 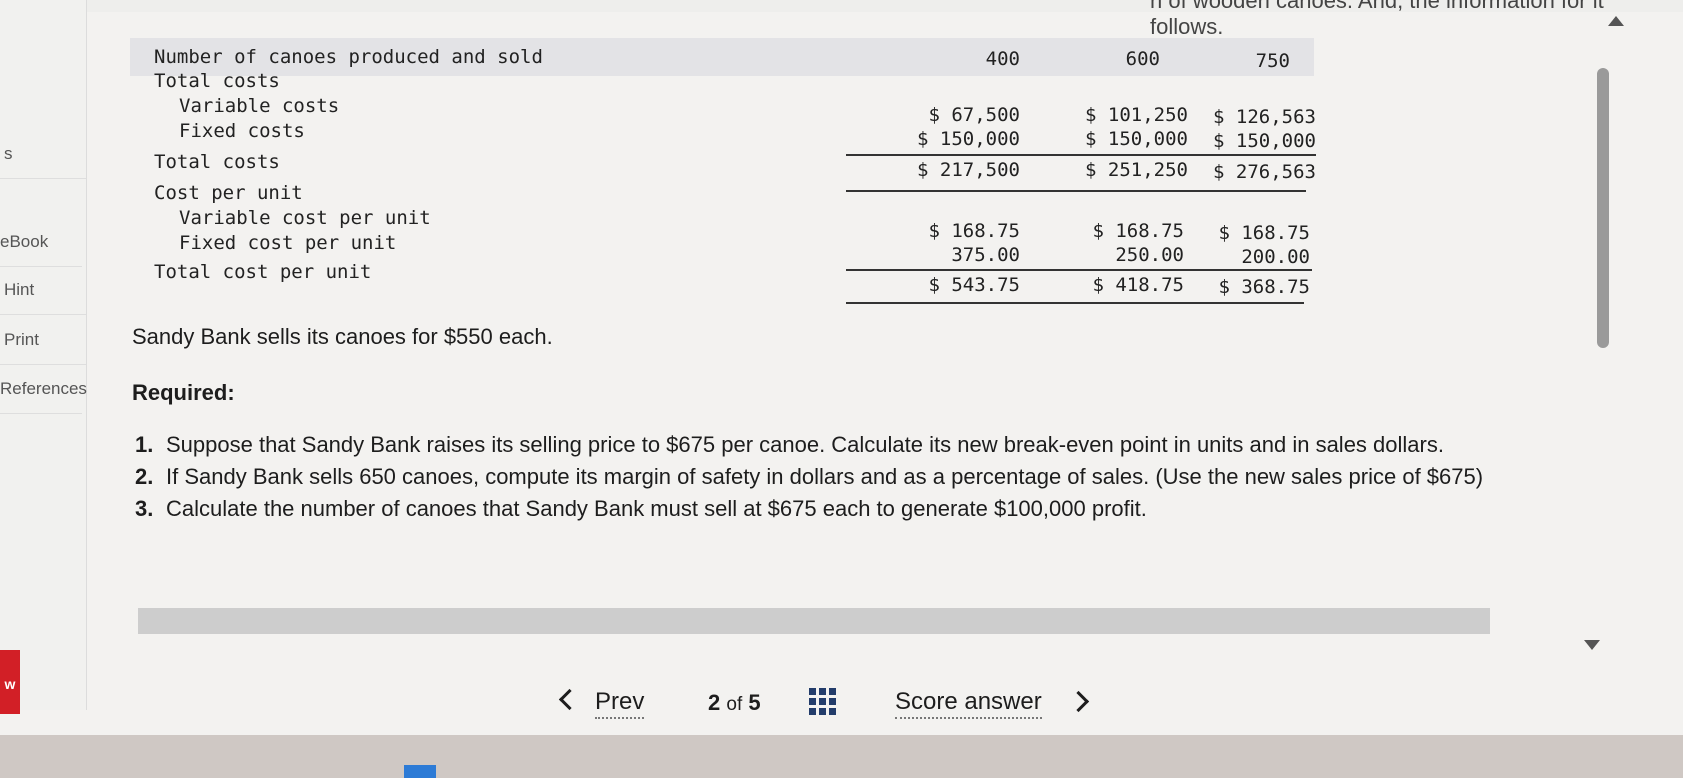 What do you see at coordinates (144, 508) in the screenshot?
I see `question-number: 3.` at bounding box center [144, 508].